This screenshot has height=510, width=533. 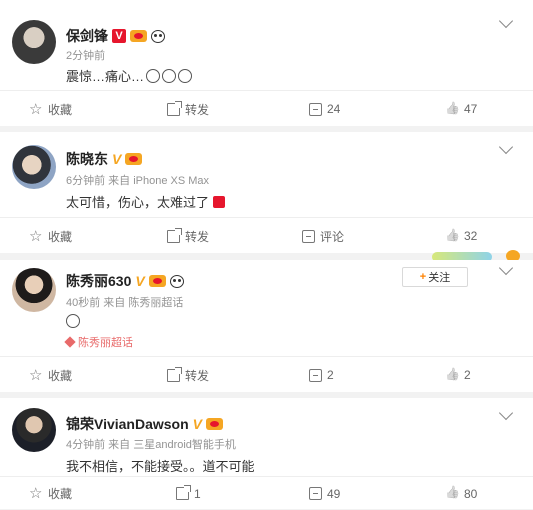 What do you see at coordinates (160, 466) in the screenshot?
I see `post-text: 我不相信，不能接受。。道不可能` at bounding box center [160, 466].